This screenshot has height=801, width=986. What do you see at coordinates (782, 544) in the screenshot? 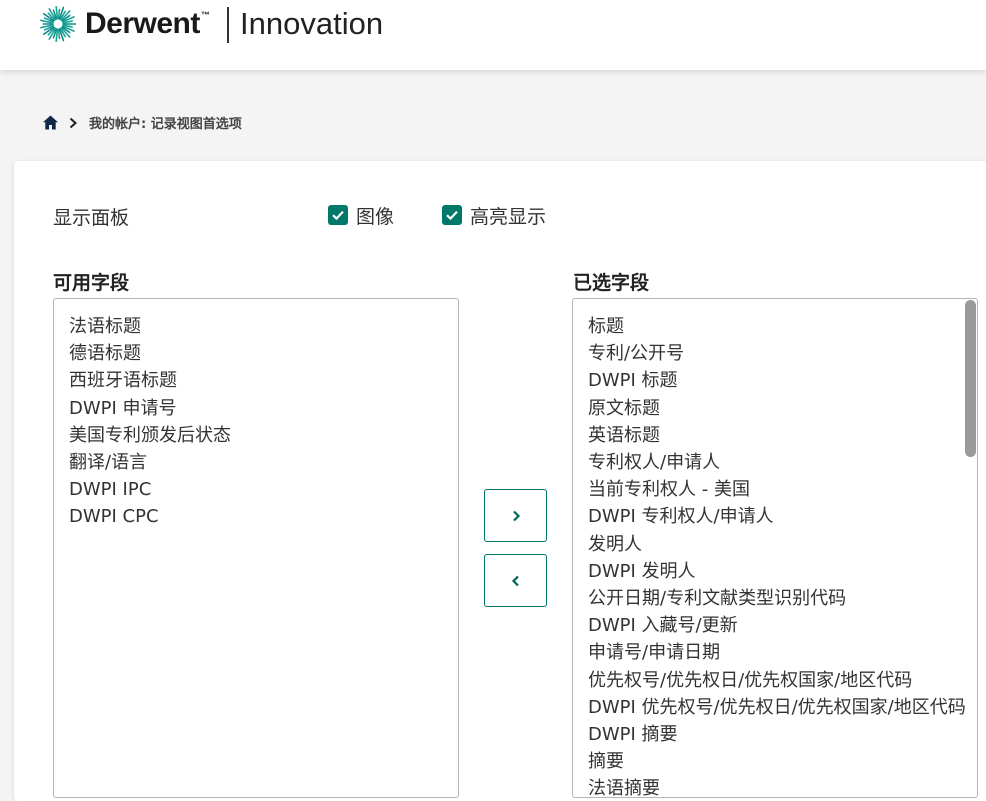
I see `list-item: 发明人` at bounding box center [782, 544].